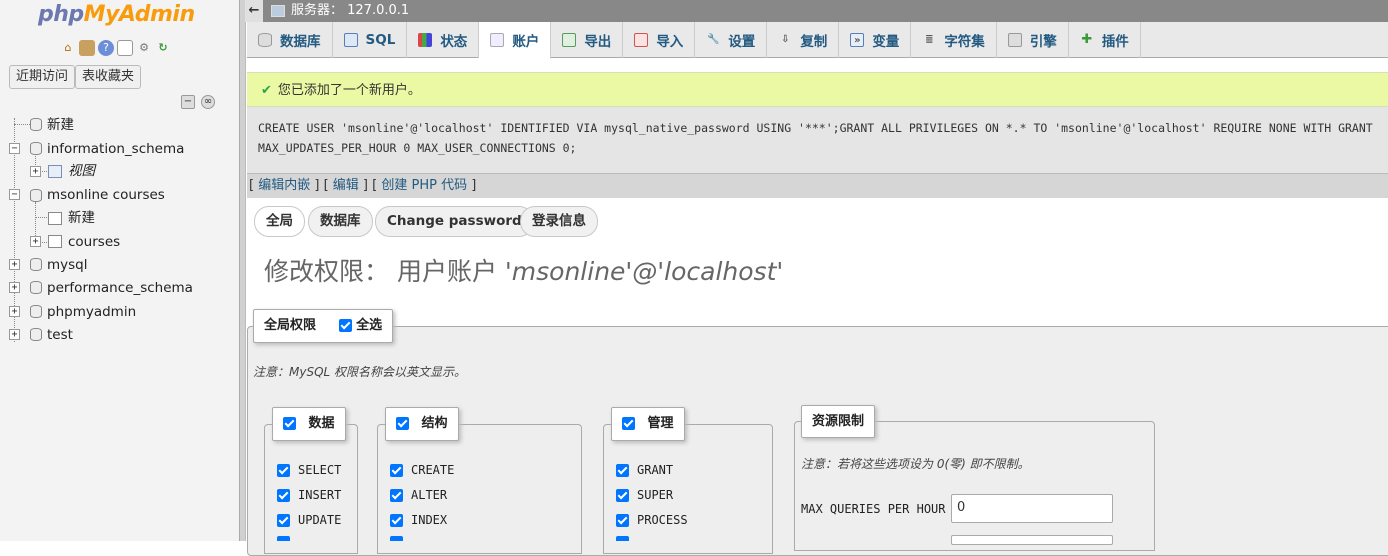  I want to click on privilege-grant: GRANT, so click(644, 470).